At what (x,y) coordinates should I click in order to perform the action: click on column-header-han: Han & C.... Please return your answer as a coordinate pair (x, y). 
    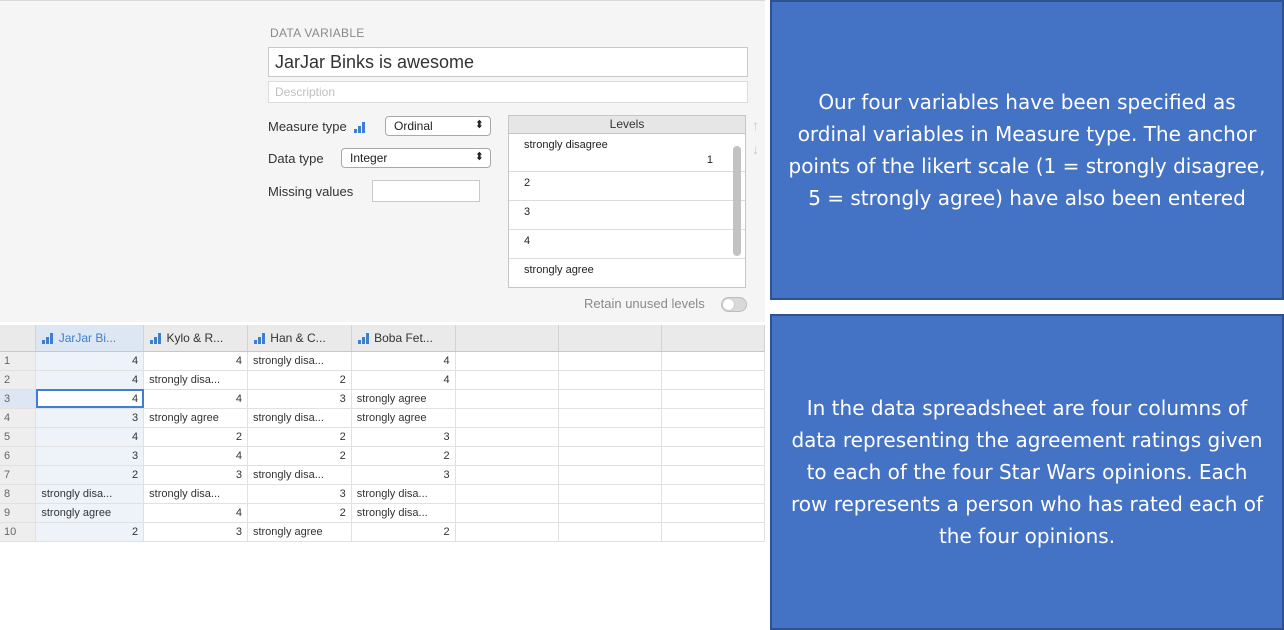
    Looking at the image, I should click on (299, 338).